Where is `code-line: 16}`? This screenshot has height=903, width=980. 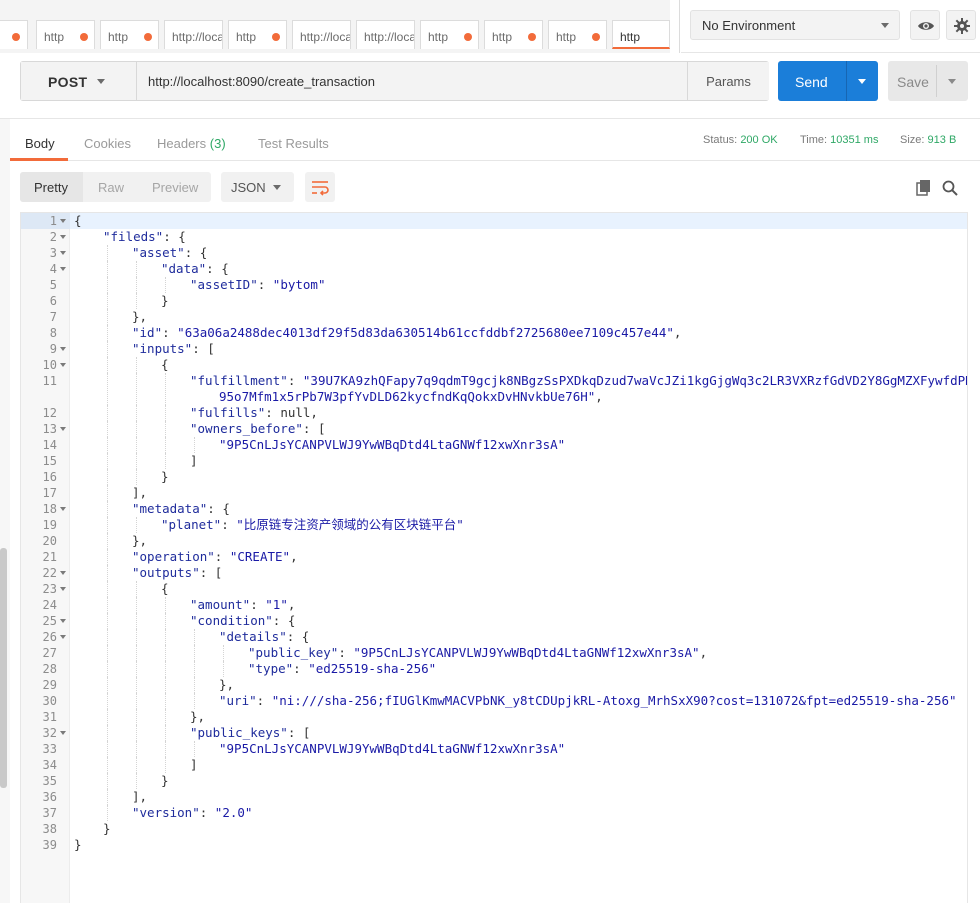
code-line: 16} is located at coordinates (494, 477).